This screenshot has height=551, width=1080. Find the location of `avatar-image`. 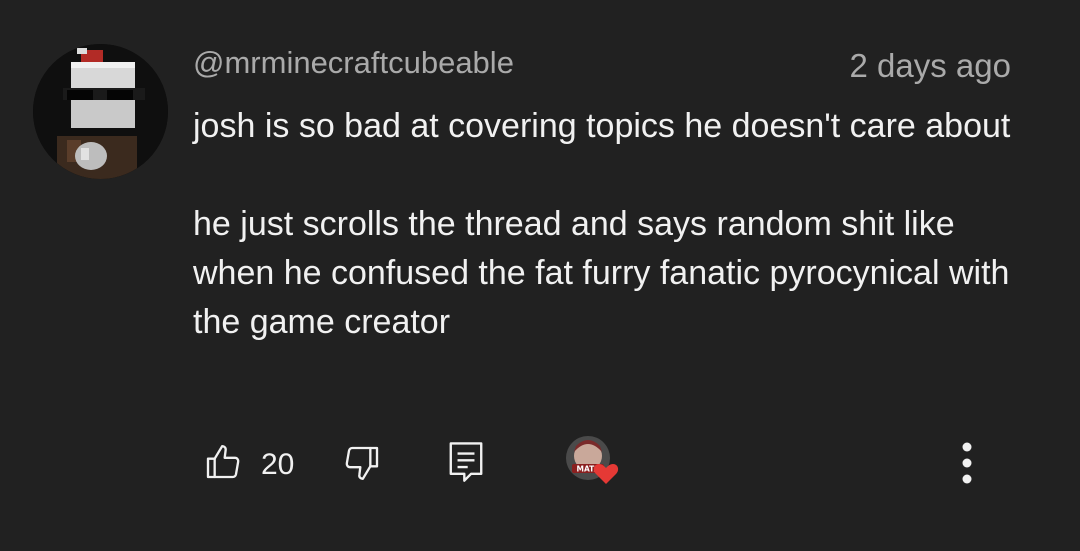

avatar-image is located at coordinates (100, 111).